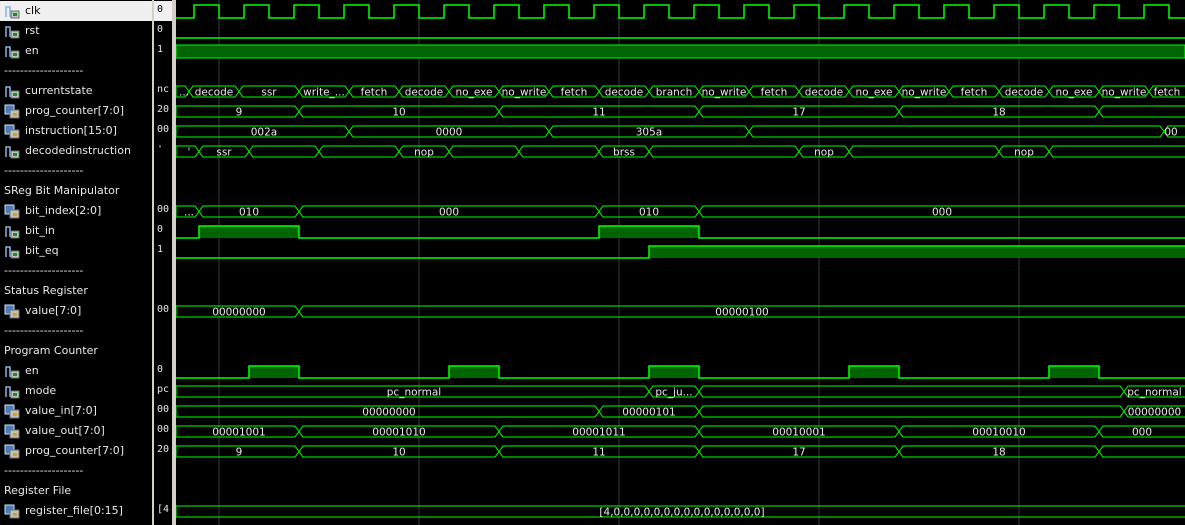 This screenshot has width=1185, height=525. I want to click on signal-row: bit_in, so click(76, 231).